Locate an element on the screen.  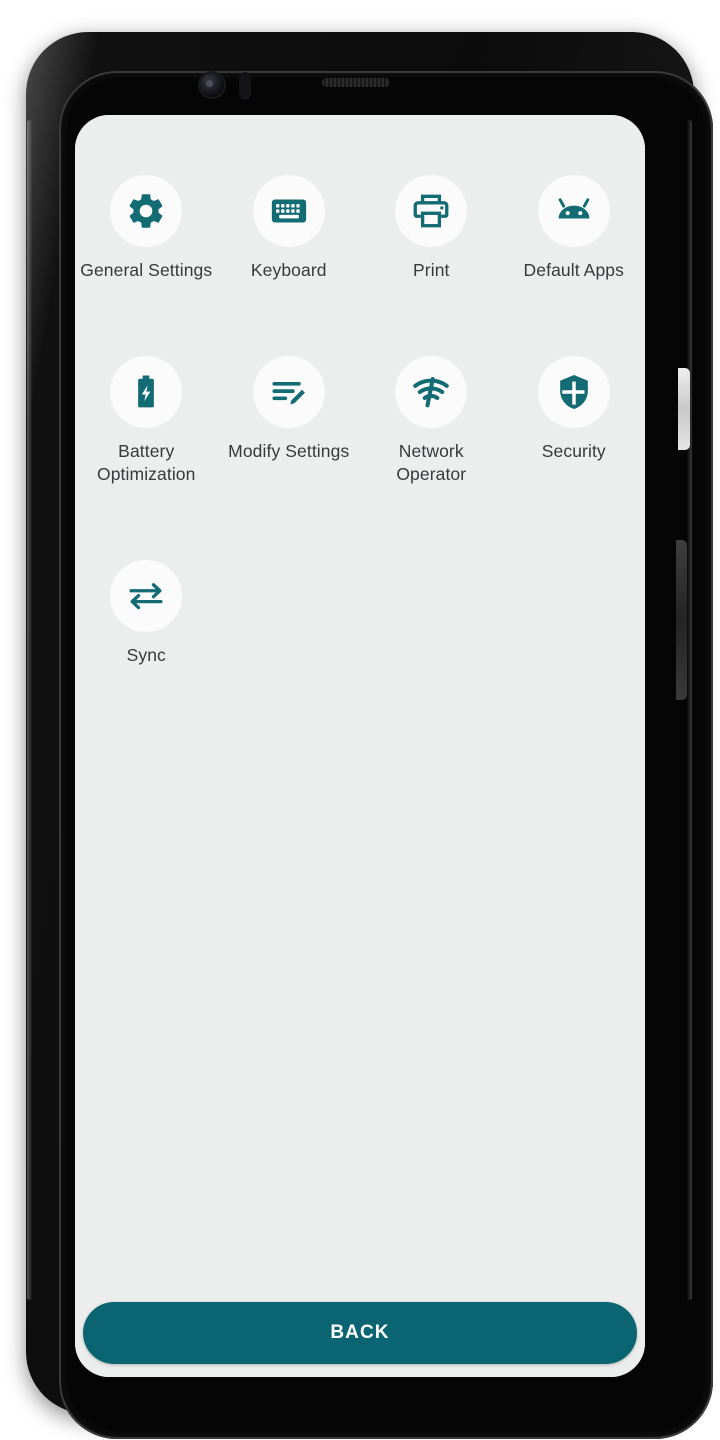
volume-button is located at coordinates (684, 409).